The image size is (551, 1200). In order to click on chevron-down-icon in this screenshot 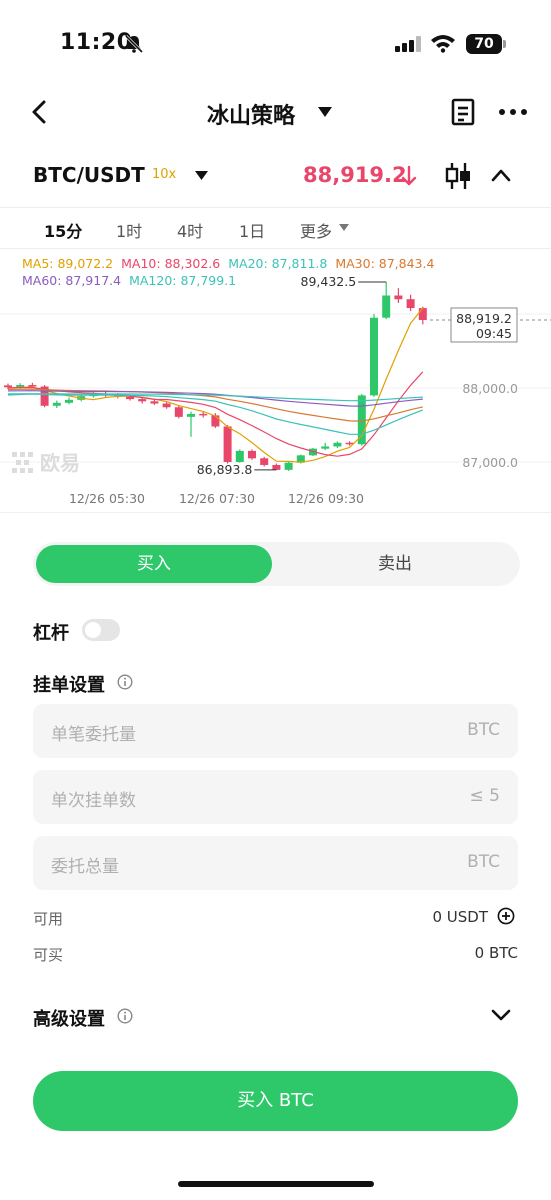, I will do `click(501, 1015)`.